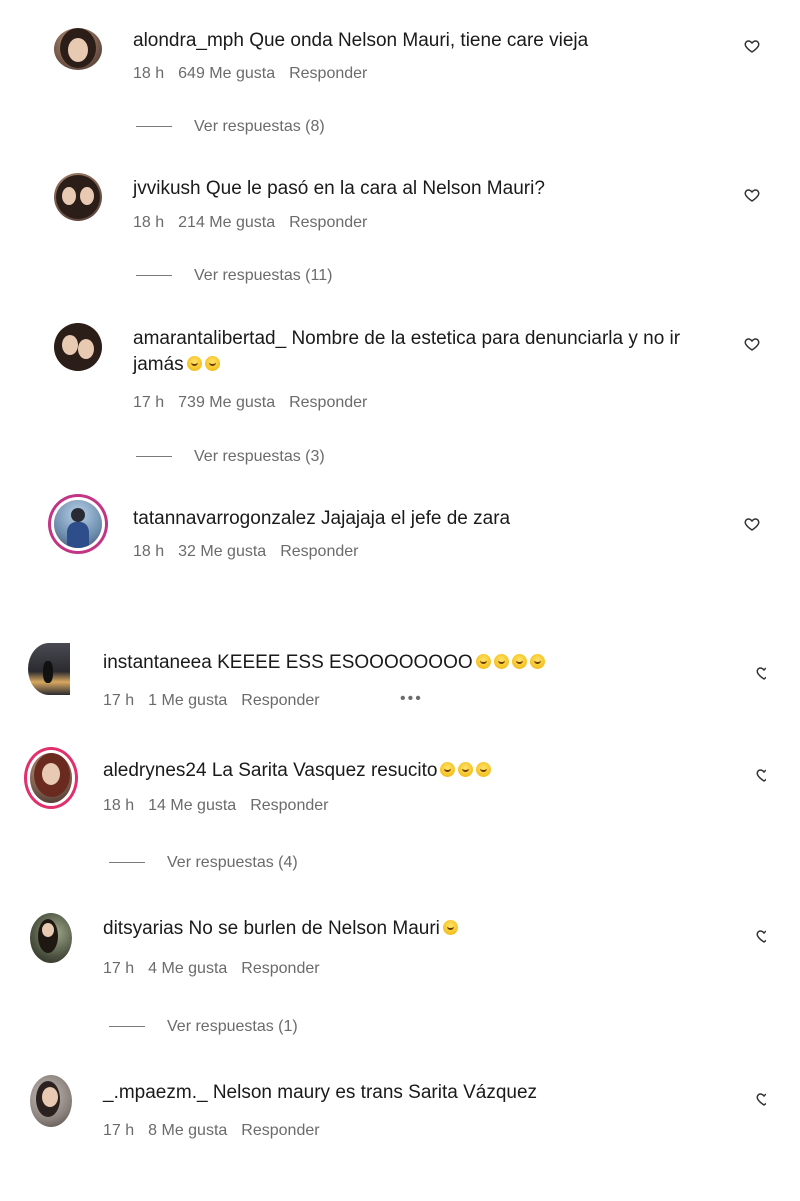  I want to click on view-replies-button: Ver respuestas (11), so click(234, 276).